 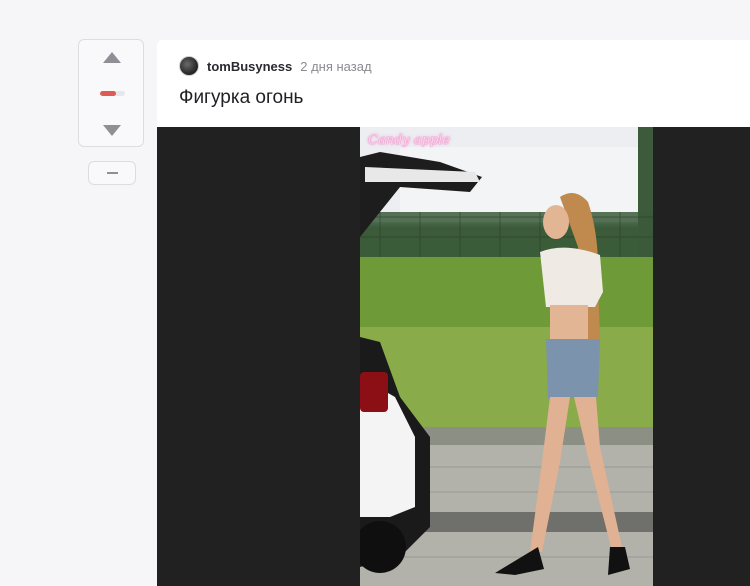 I want to click on collapse-button, so click(x=112, y=173).